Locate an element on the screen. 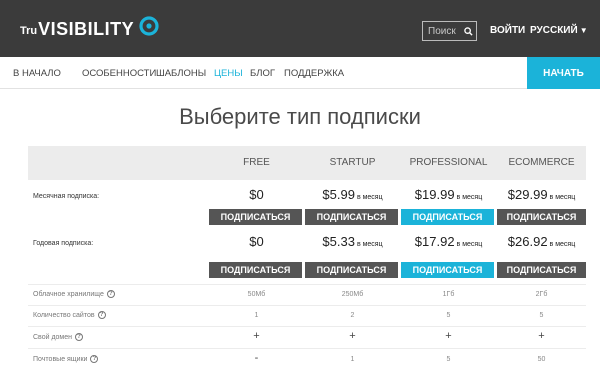  subscribe-monthly-free-button: ПОДПИСАТЬСЯ is located at coordinates (255, 217).